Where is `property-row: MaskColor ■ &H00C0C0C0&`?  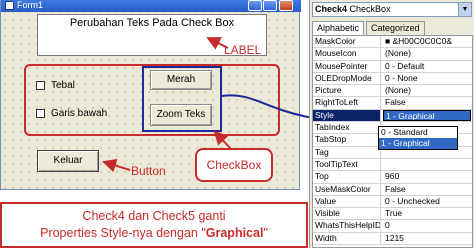 property-row: MaskColor ■ &H00C0C0C0& is located at coordinates (392, 42).